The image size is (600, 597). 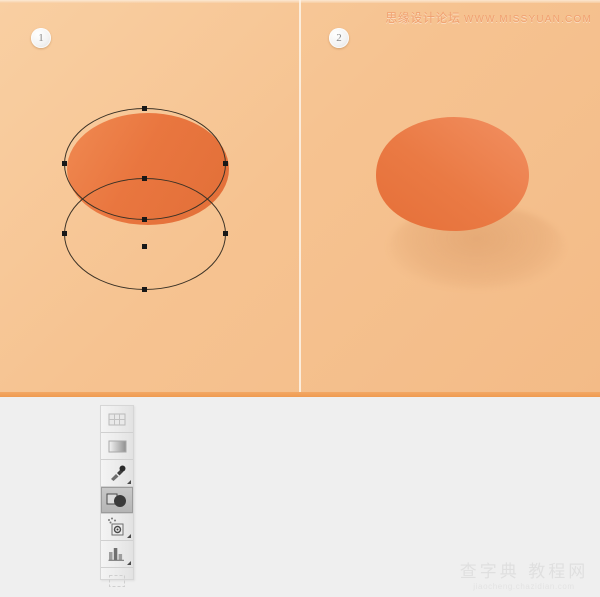 I want to click on eyedropper-icon, so click(x=118, y=473).